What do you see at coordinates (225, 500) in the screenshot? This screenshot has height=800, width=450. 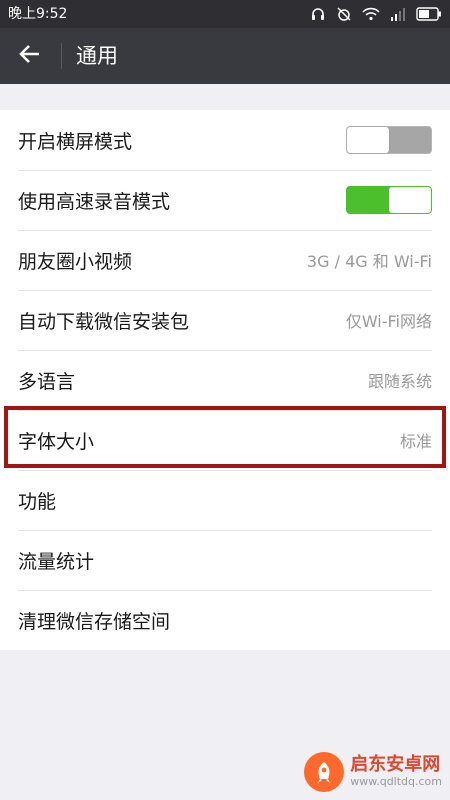 I see `setting-features: 功能` at bounding box center [225, 500].